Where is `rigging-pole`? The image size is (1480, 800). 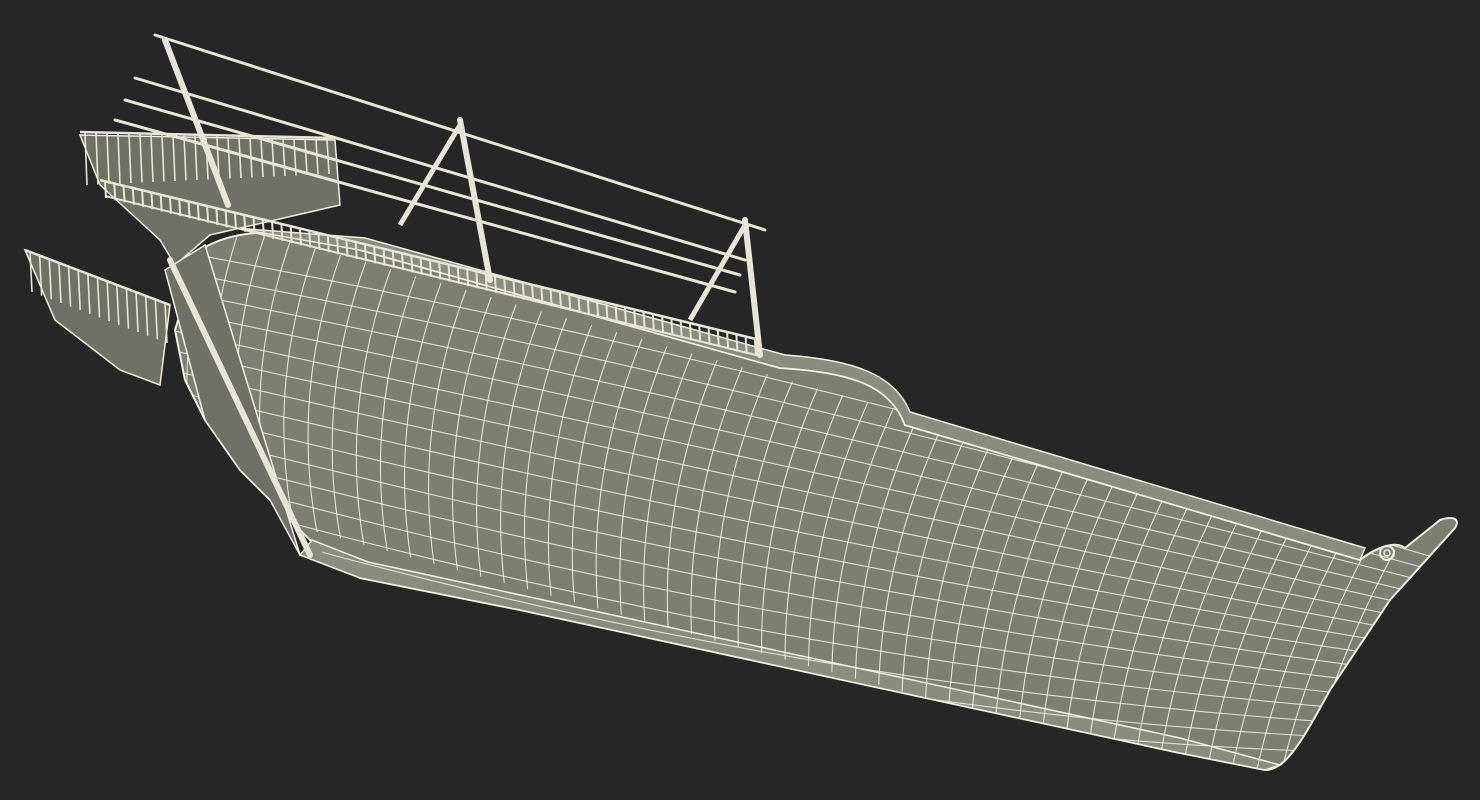
rigging-pole is located at coordinates (752, 287).